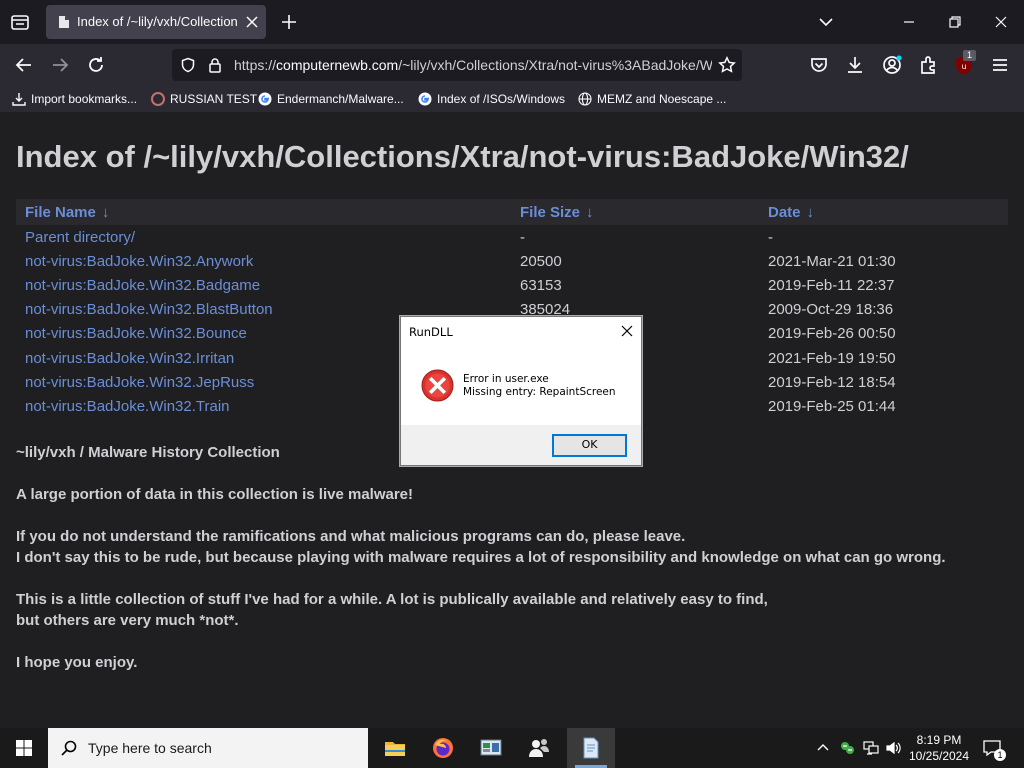  What do you see at coordinates (127, 620) in the screenshot?
I see `description-text: but others are very much *not*.` at bounding box center [127, 620].